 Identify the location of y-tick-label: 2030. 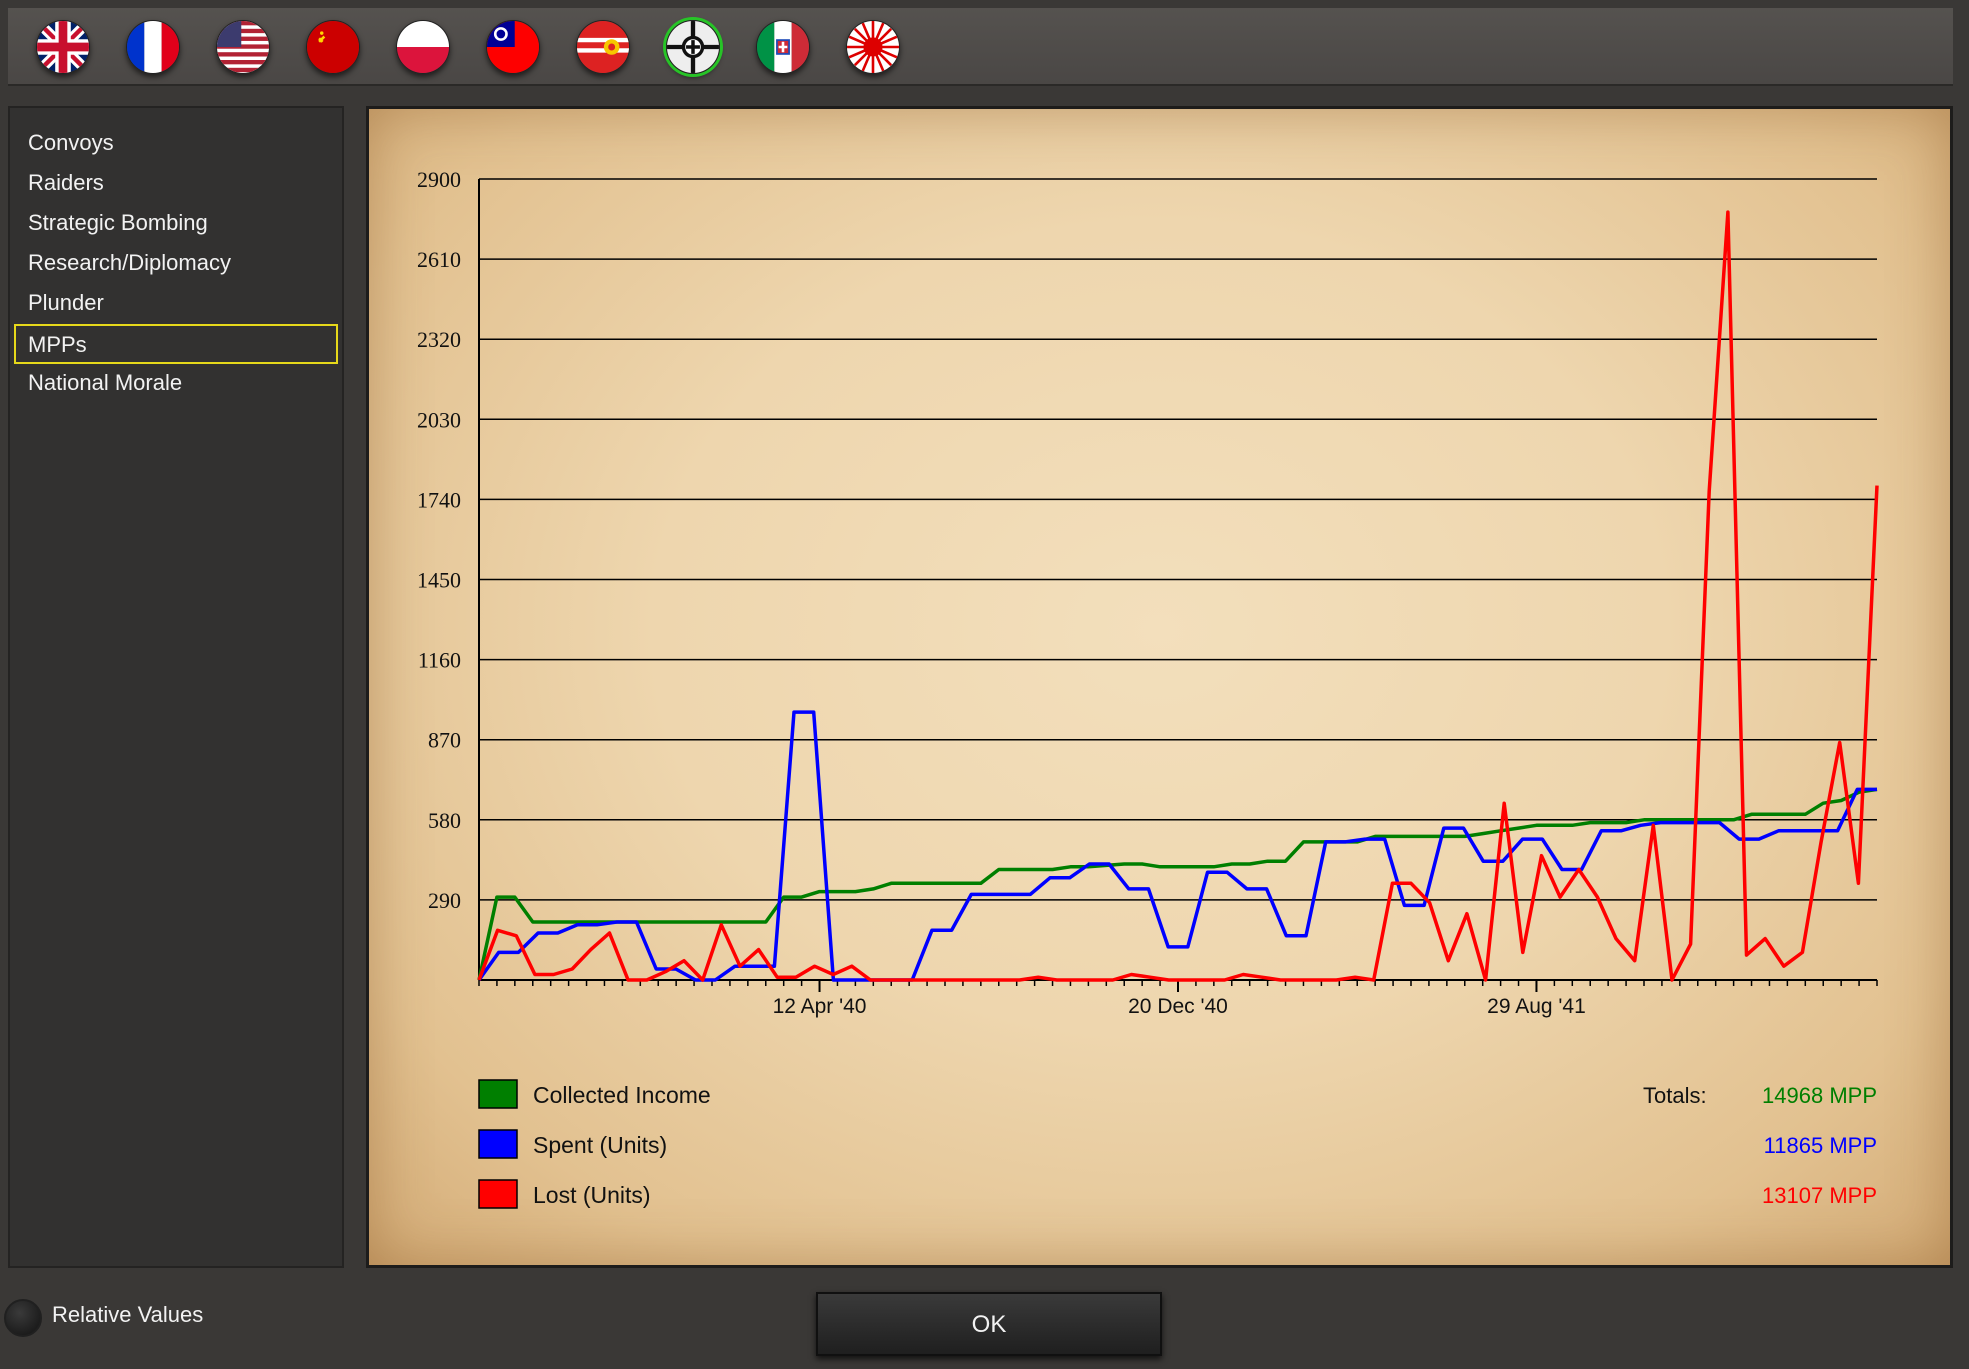
(439, 419).